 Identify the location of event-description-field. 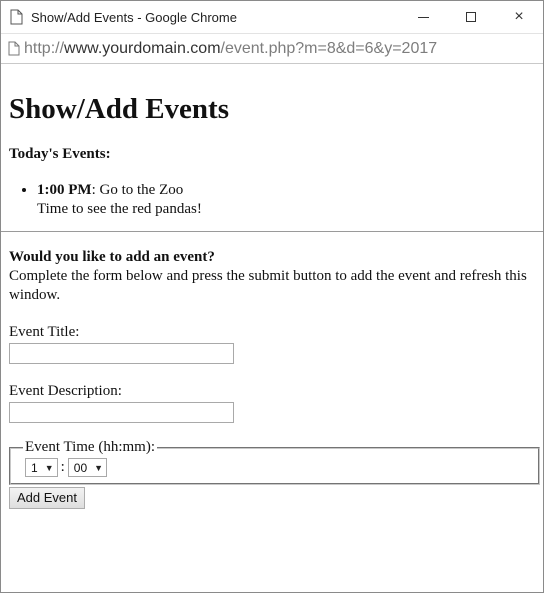
(121, 412).